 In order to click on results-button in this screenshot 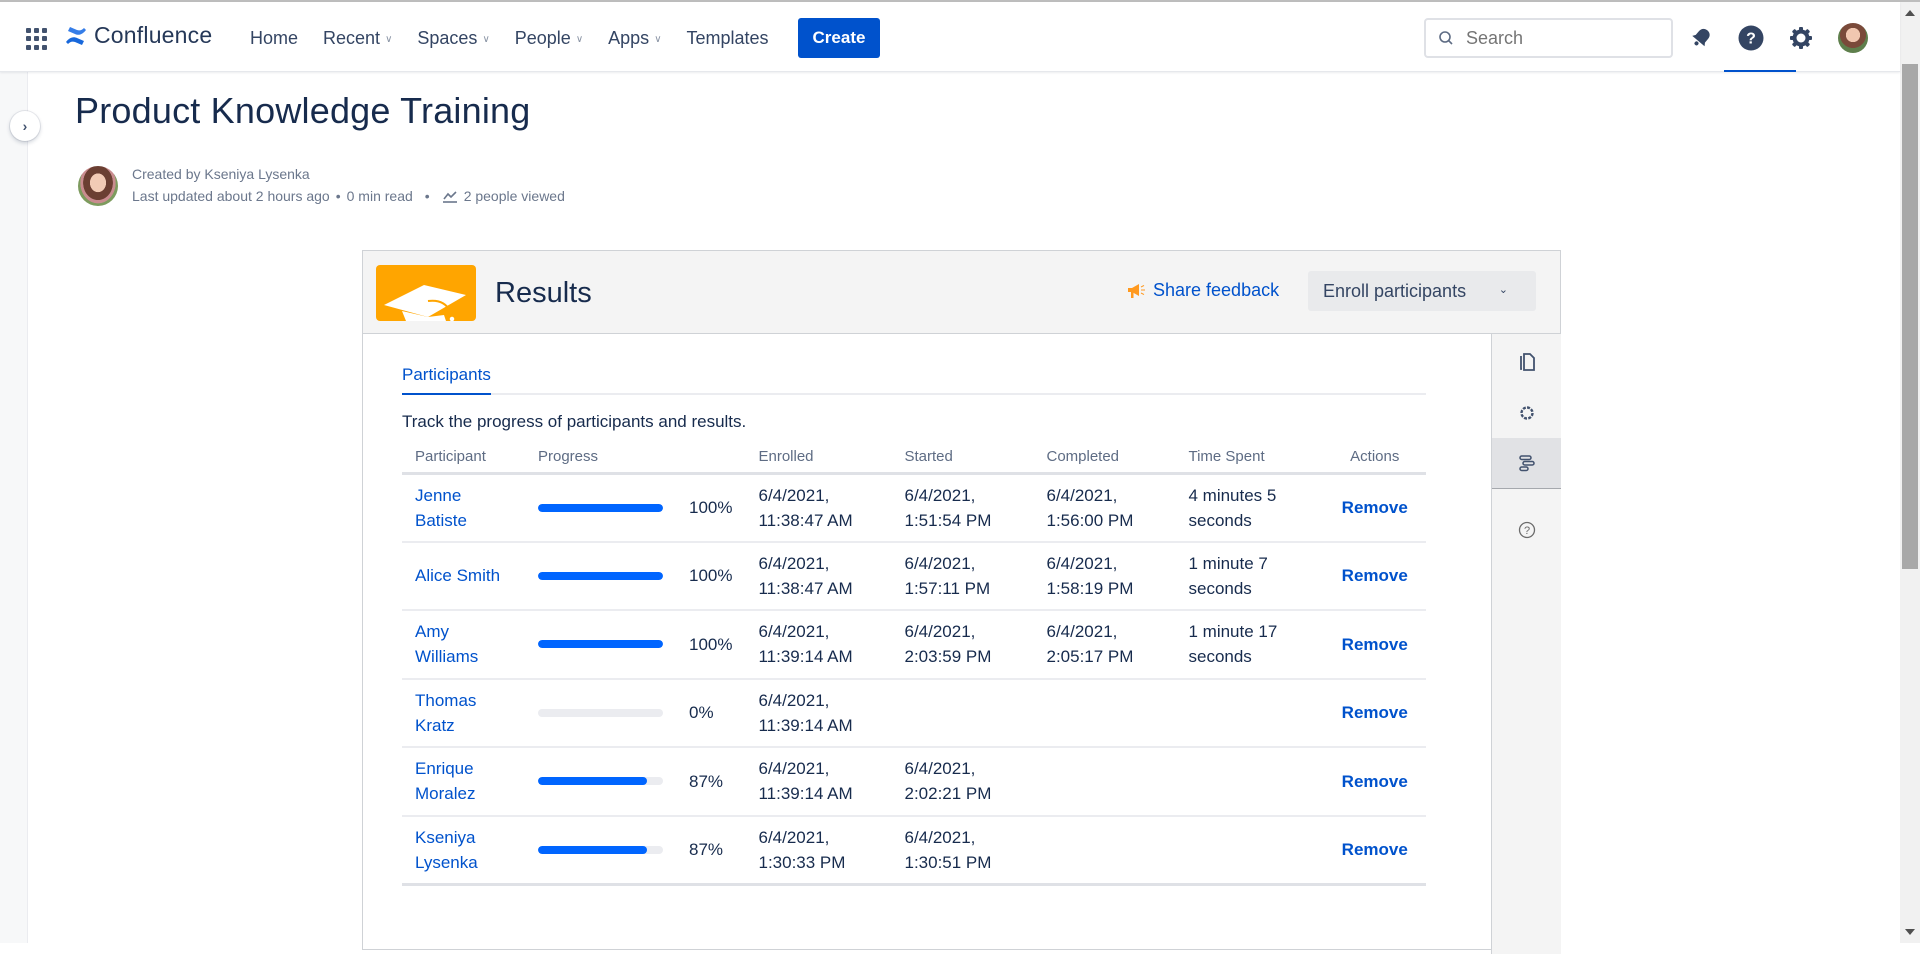, I will do `click(1526, 463)`.